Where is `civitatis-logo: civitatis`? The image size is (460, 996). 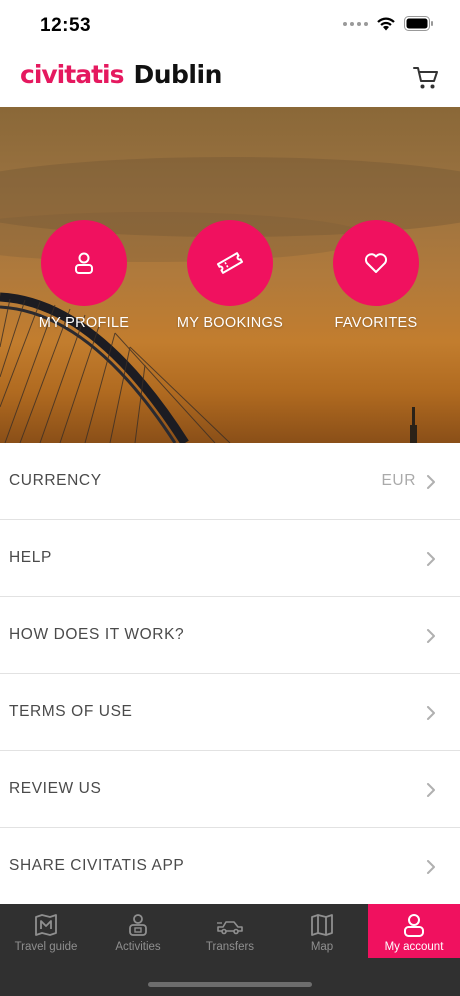 civitatis-logo: civitatis is located at coordinates (72, 74).